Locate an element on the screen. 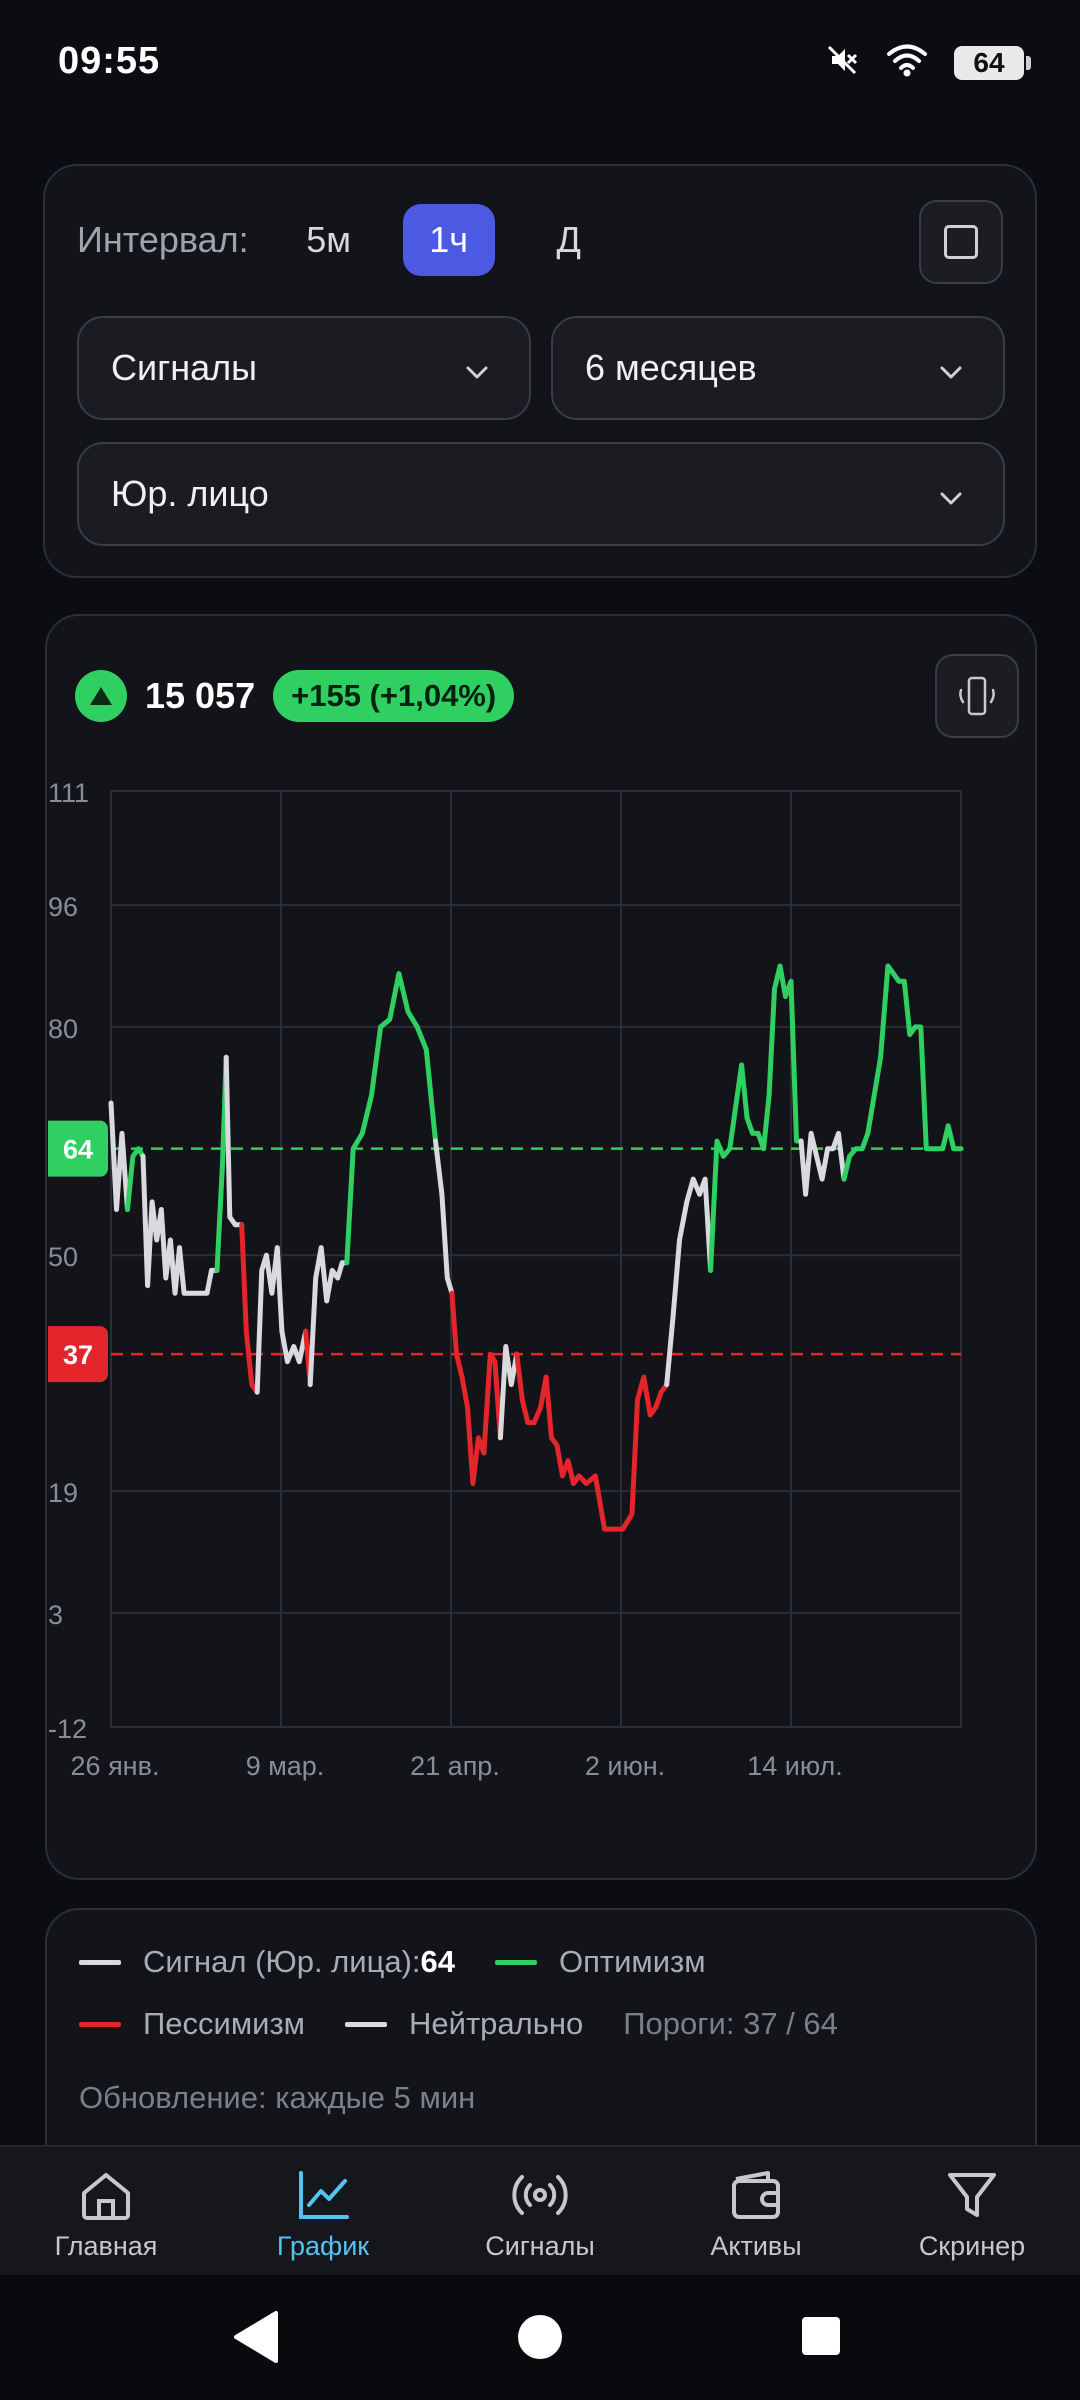 The height and width of the screenshot is (2400, 1080). interval-1h: 1ч is located at coordinates (448, 240).